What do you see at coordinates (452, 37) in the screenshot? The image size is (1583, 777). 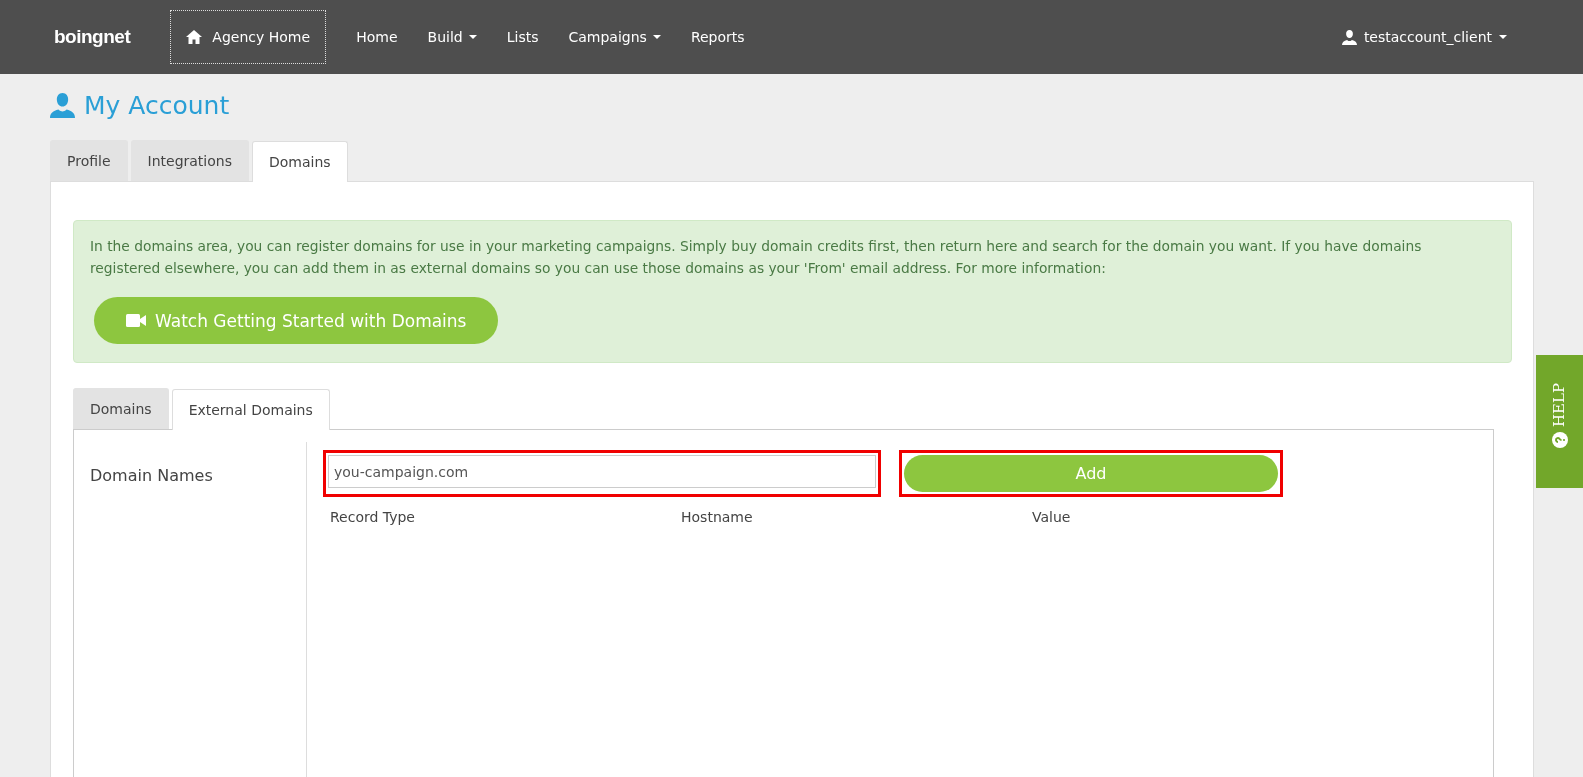 I see `nav-link: Build` at bounding box center [452, 37].